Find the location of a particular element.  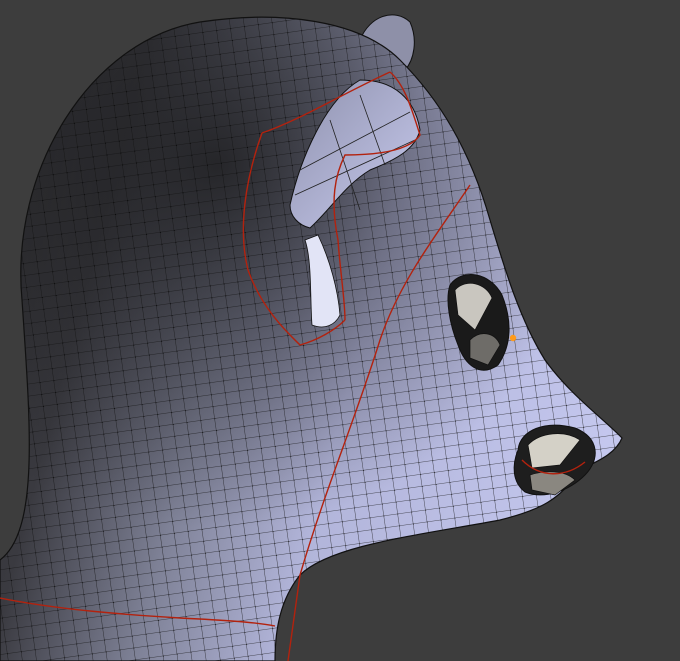

selected-vertex is located at coordinates (513, 338).